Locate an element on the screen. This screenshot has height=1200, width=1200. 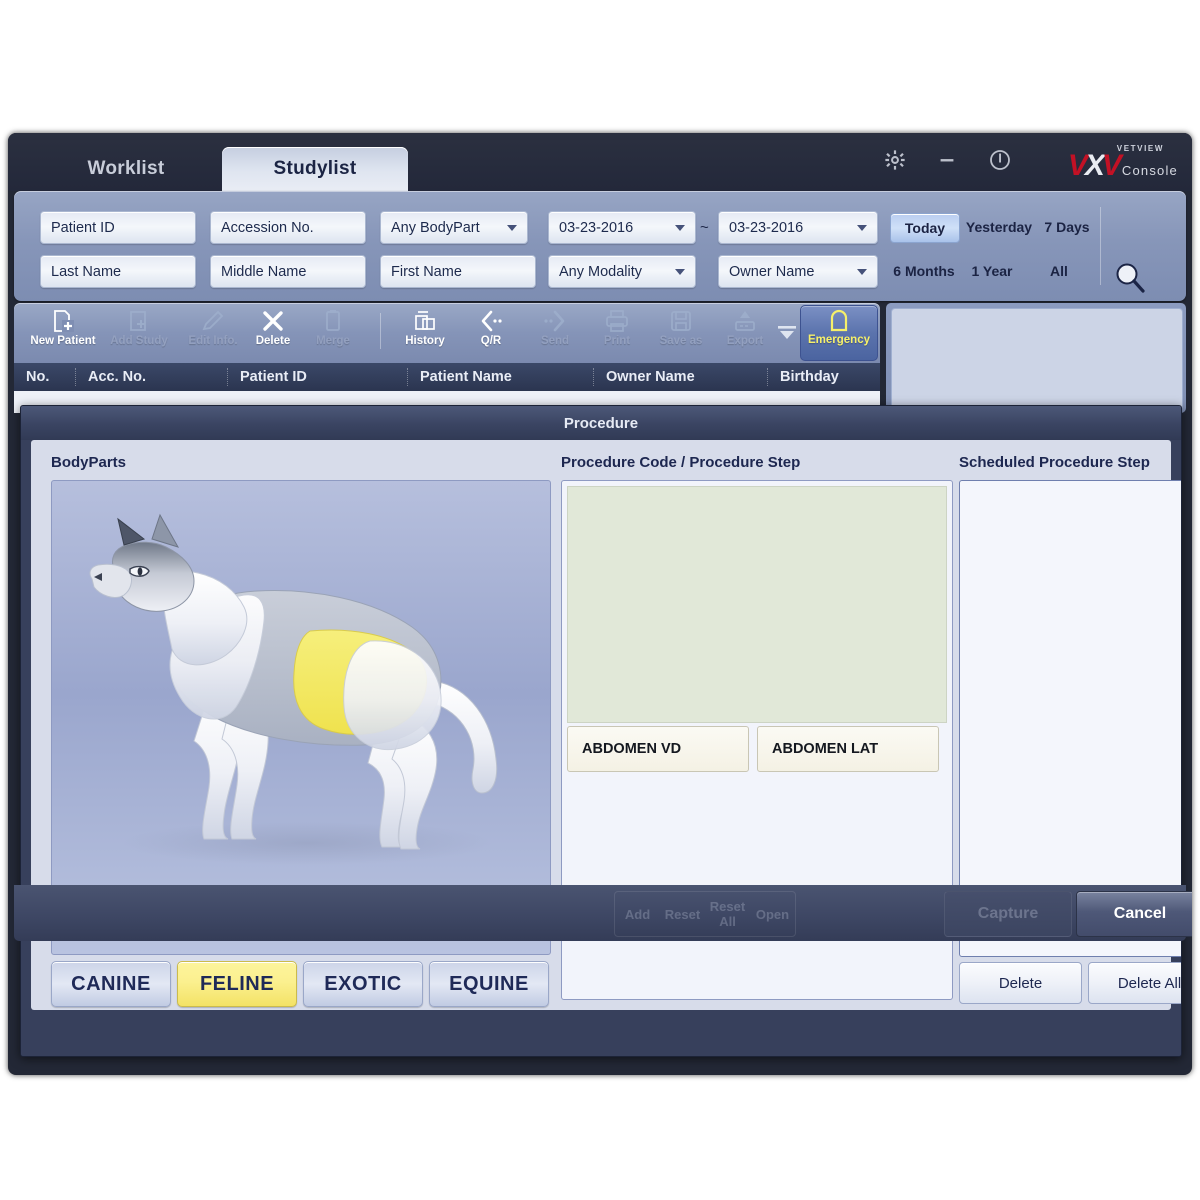
search-select-owner-name: Owner Name is located at coordinates (798, 271).